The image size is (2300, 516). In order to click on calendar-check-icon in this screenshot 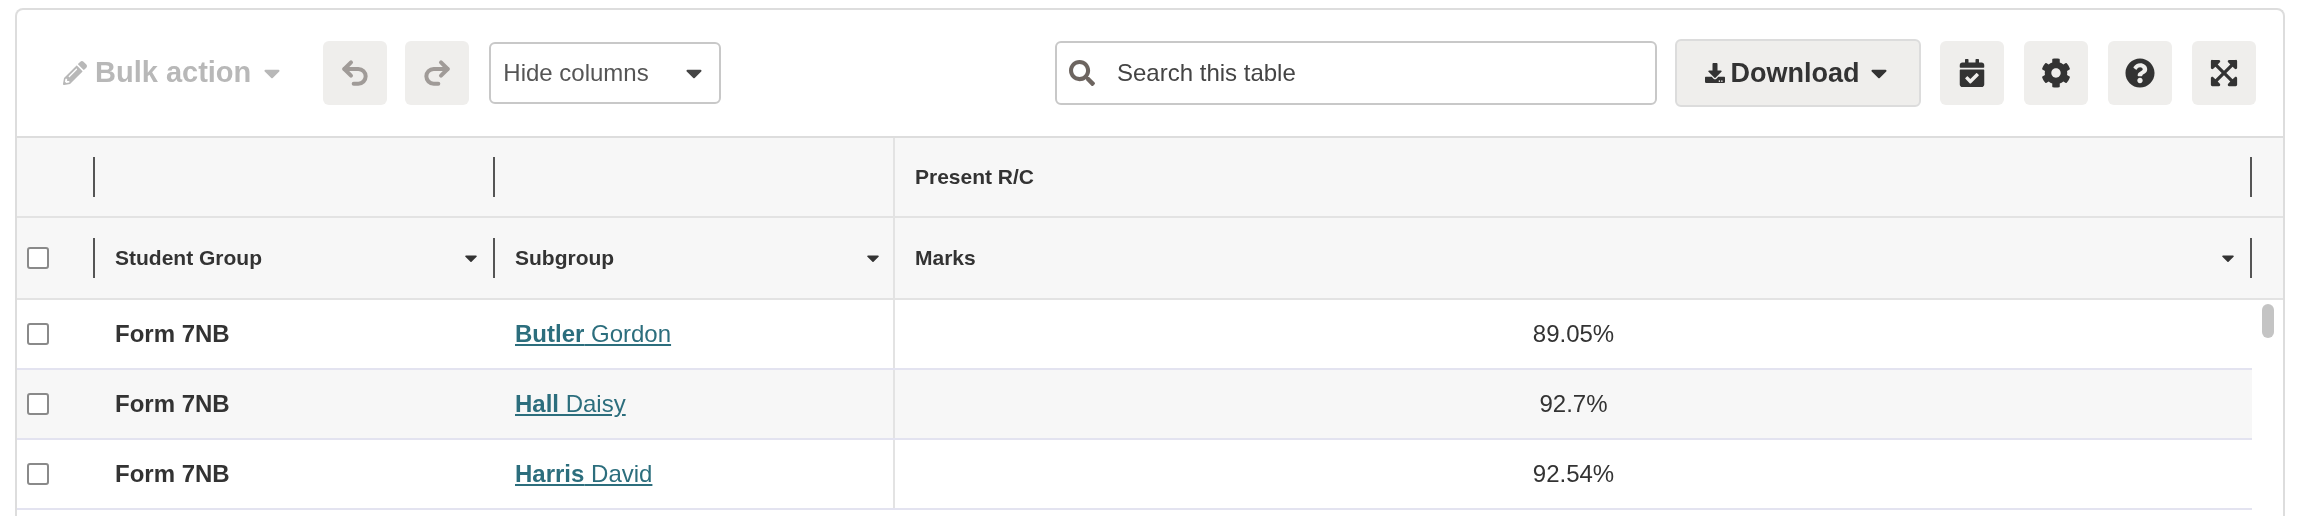, I will do `click(1972, 73)`.